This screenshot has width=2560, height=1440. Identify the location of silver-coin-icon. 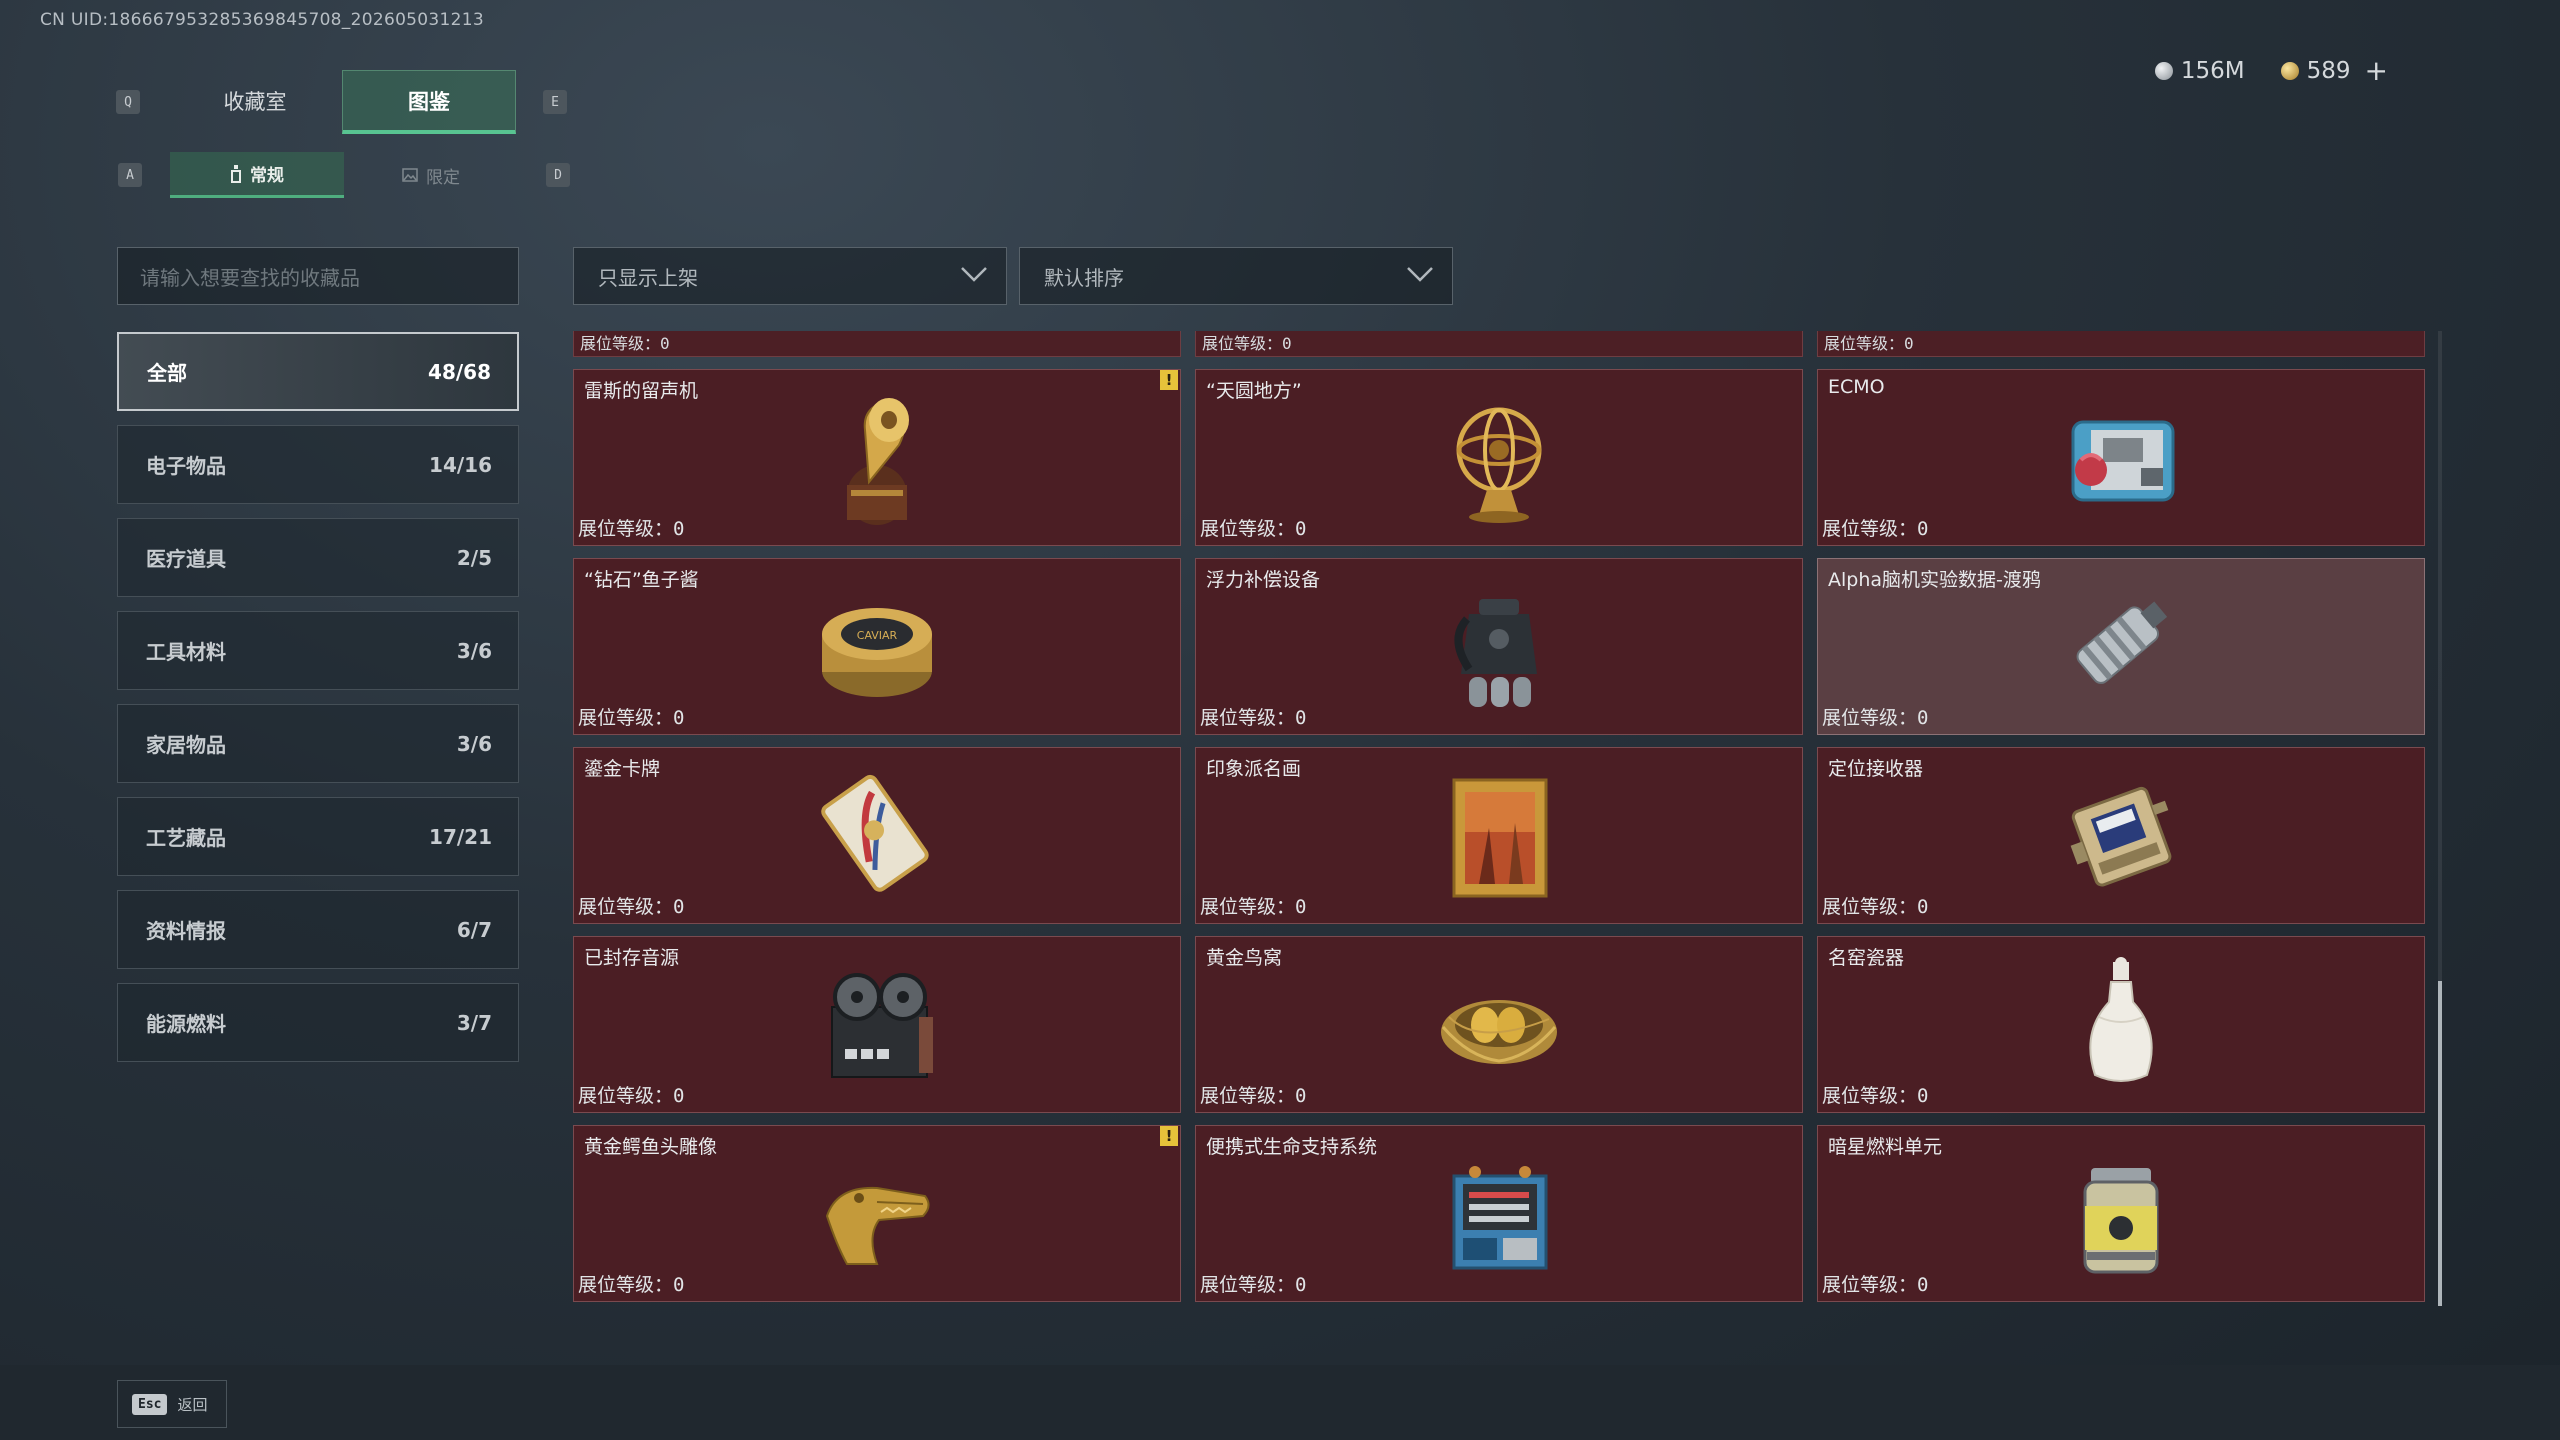
(2163, 70).